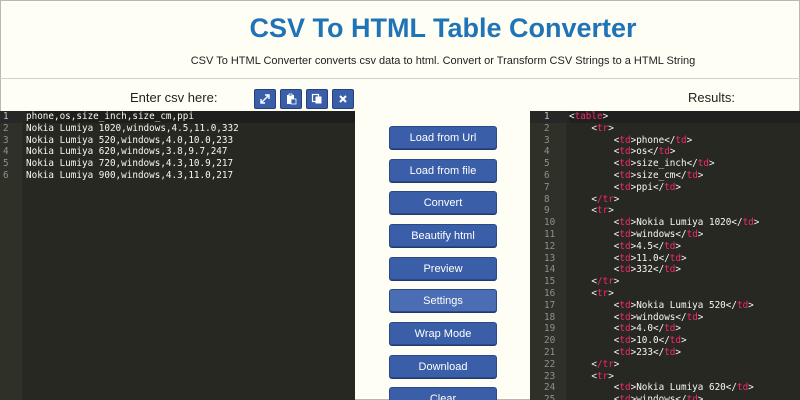 Image resolution: width=800 pixels, height=400 pixels. What do you see at coordinates (550, 397) in the screenshot?
I see `line-number: 25` at bounding box center [550, 397].